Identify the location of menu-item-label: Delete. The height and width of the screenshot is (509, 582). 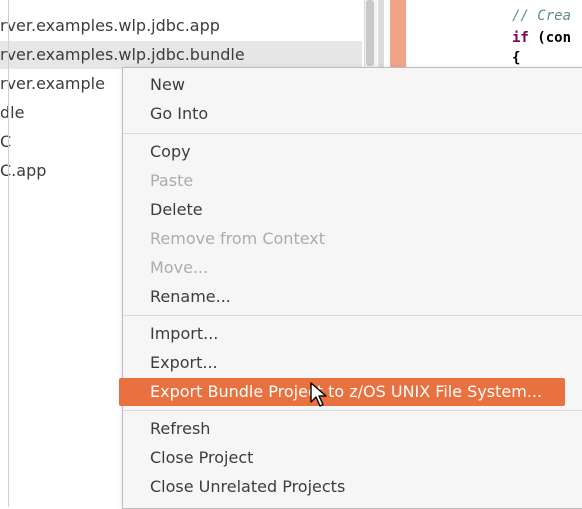
(176, 209).